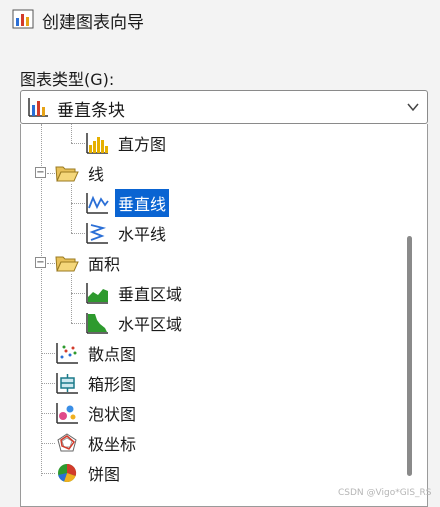 The height and width of the screenshot is (507, 440). I want to click on scatter-icon, so click(67, 353).